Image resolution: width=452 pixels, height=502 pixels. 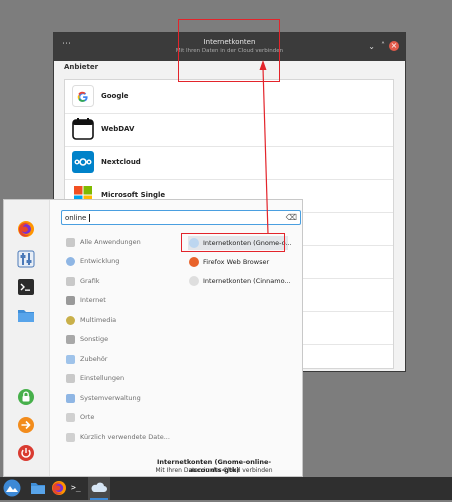 What do you see at coordinates (59, 488) in the screenshot?
I see `firefox-icon` at bounding box center [59, 488].